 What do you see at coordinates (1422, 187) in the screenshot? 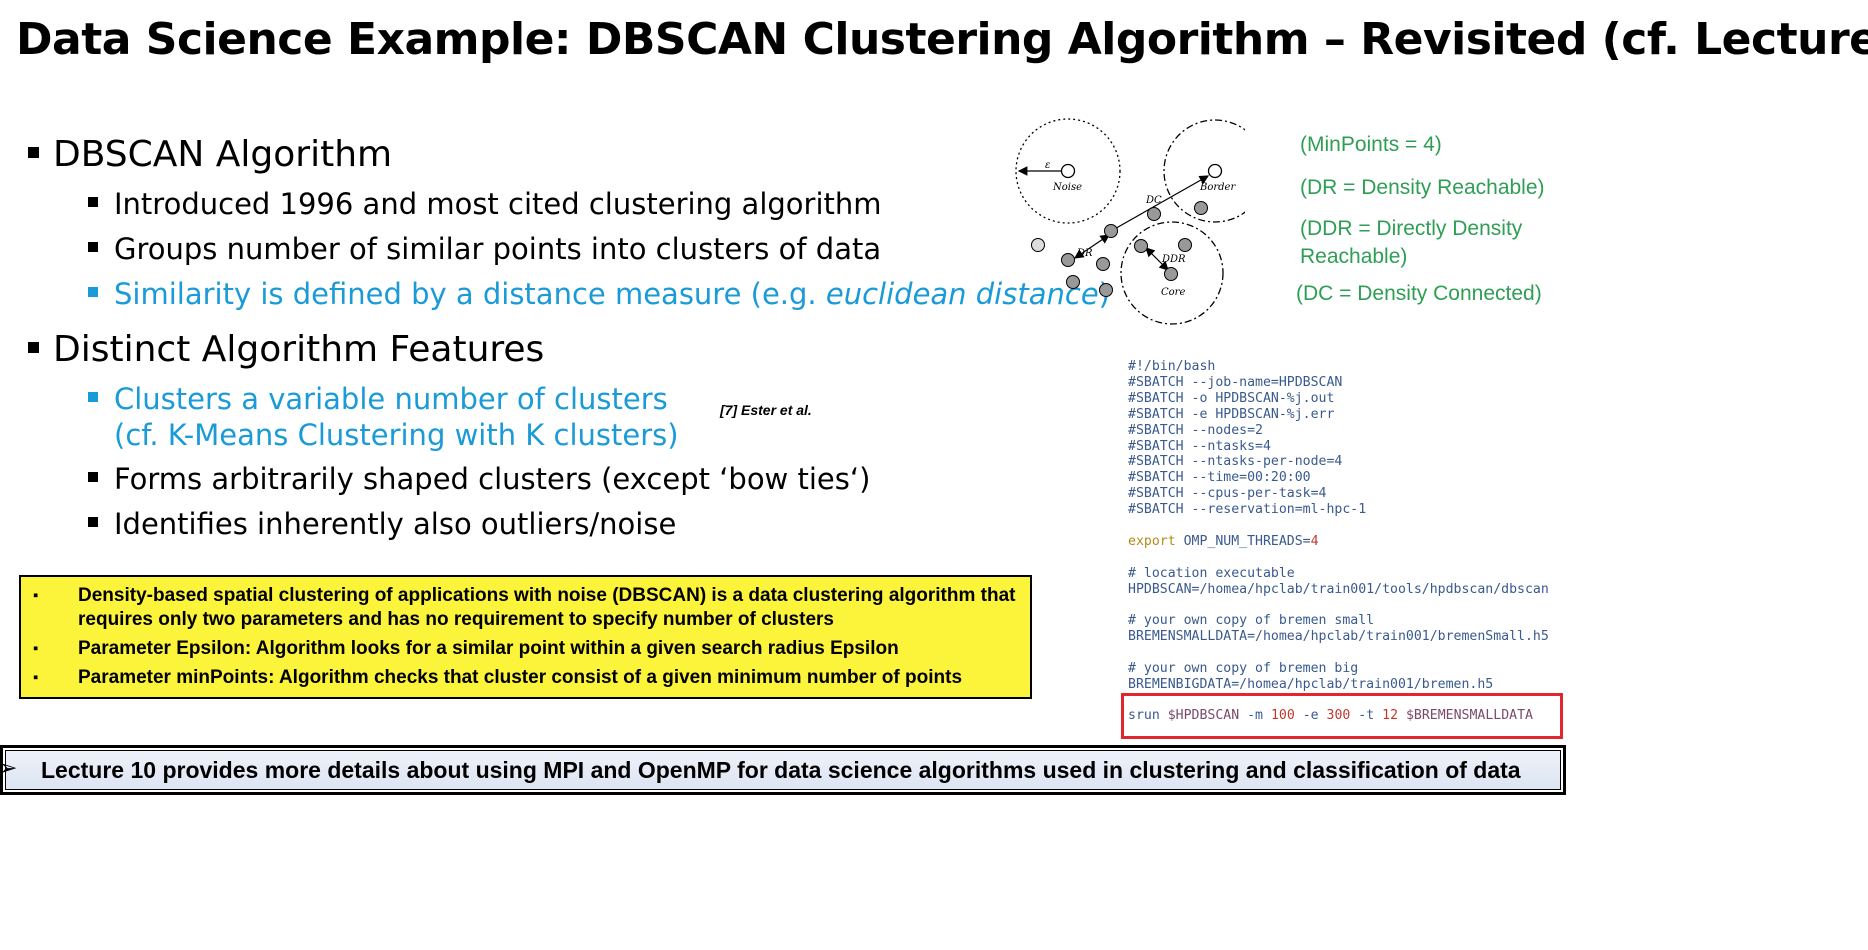
I see `legend-dr: (DR = Density Reachable)` at bounding box center [1422, 187].